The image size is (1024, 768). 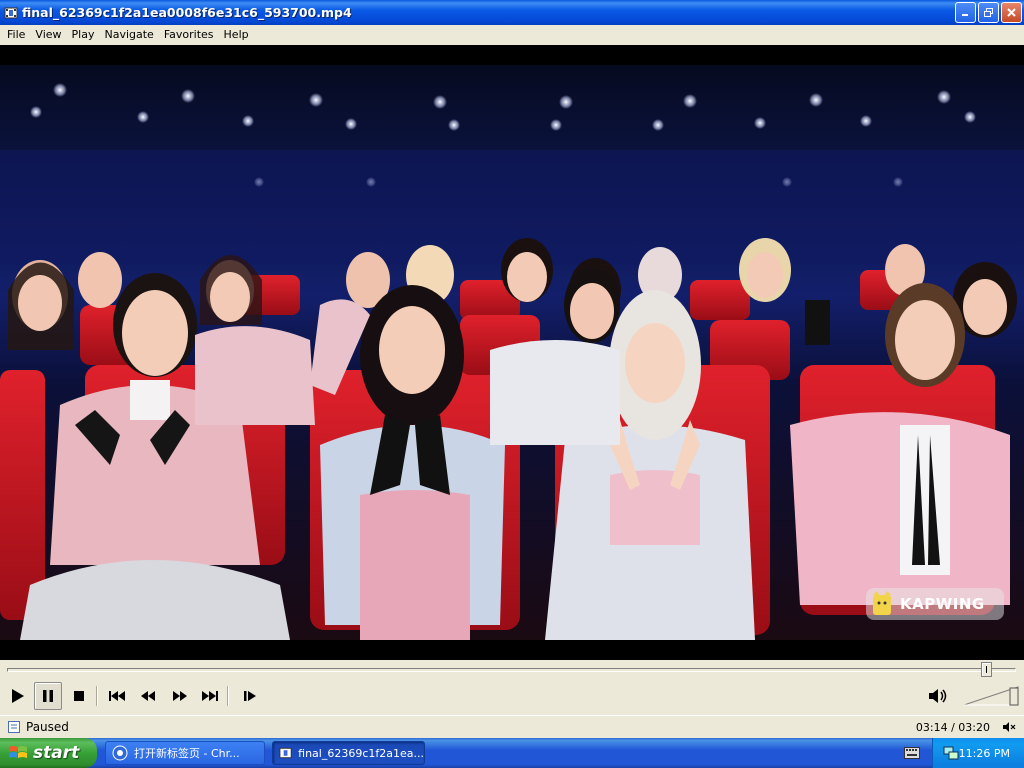 I want to click on rewind-icon, so click(x=148, y=696).